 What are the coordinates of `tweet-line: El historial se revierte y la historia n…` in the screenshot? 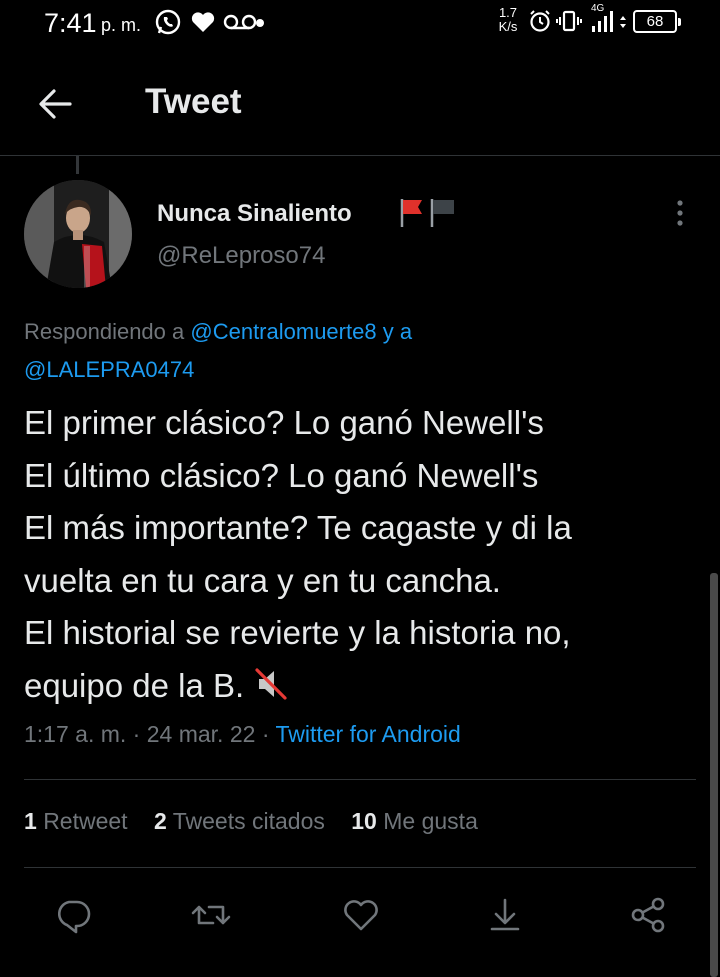 It's located at (297, 632).